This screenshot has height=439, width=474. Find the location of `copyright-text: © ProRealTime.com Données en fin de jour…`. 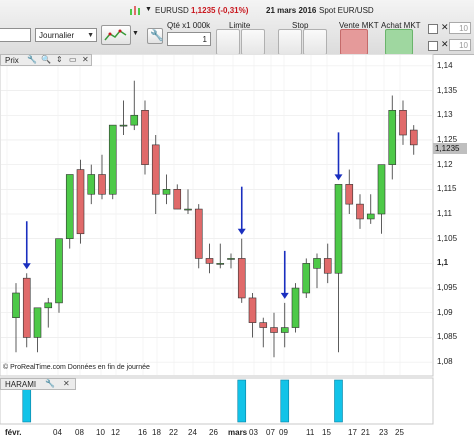

copyright-text: © ProRealTime.com Données en fin de jour… is located at coordinates (76, 367).